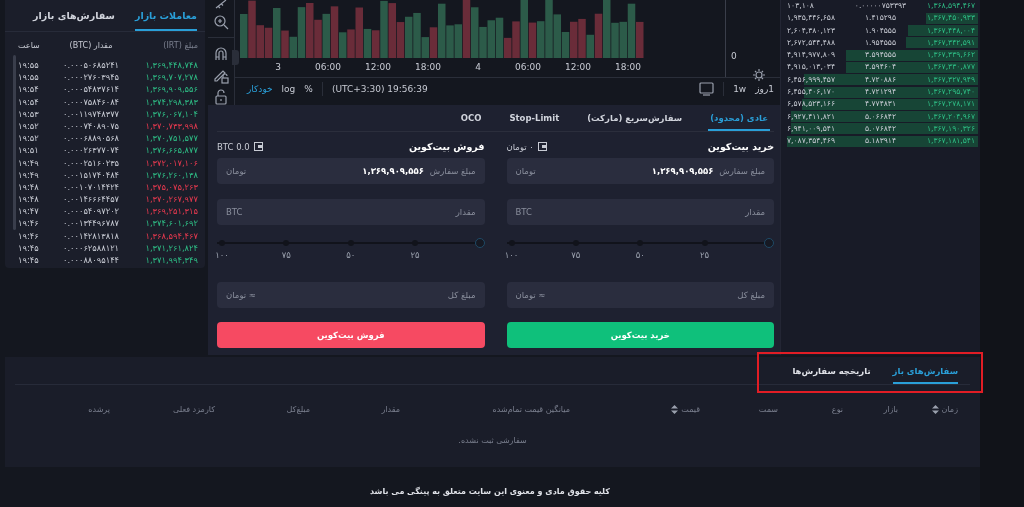  What do you see at coordinates (925, 375) in the screenshot?
I see `tab: سفارش‌های باز` at bounding box center [925, 375].